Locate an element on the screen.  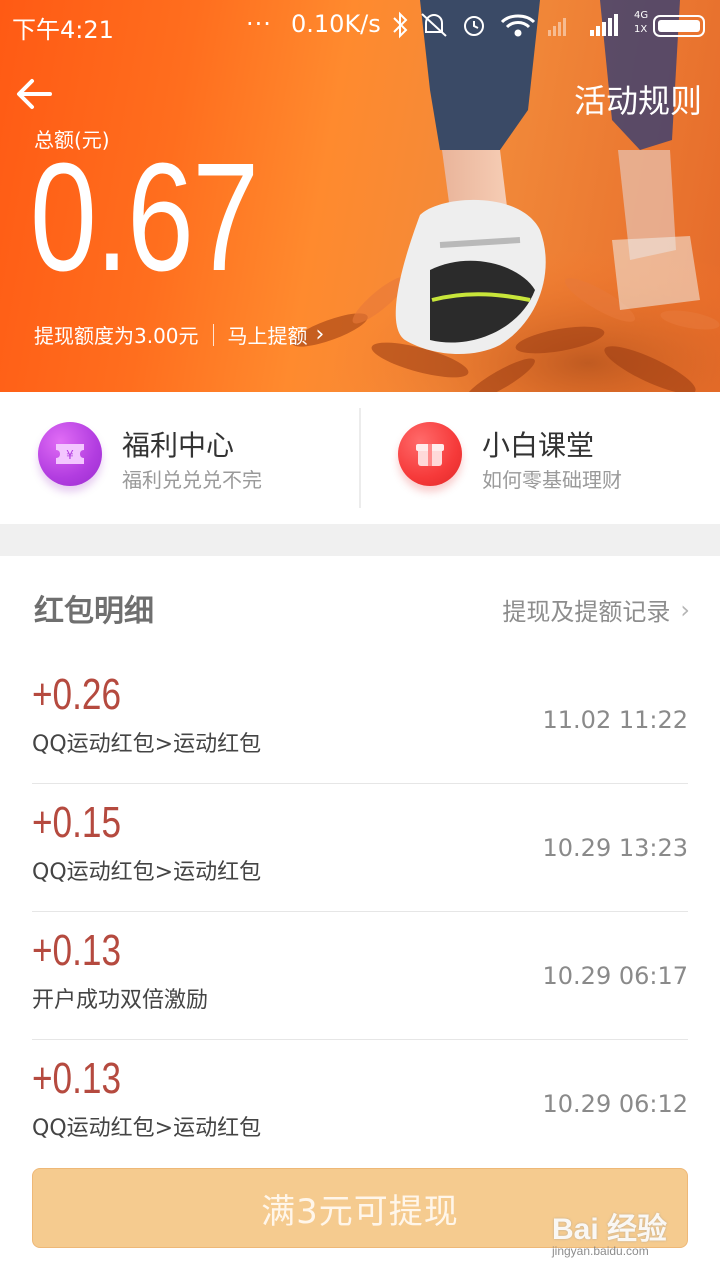
gift-box-icon is located at coordinates (430, 454).